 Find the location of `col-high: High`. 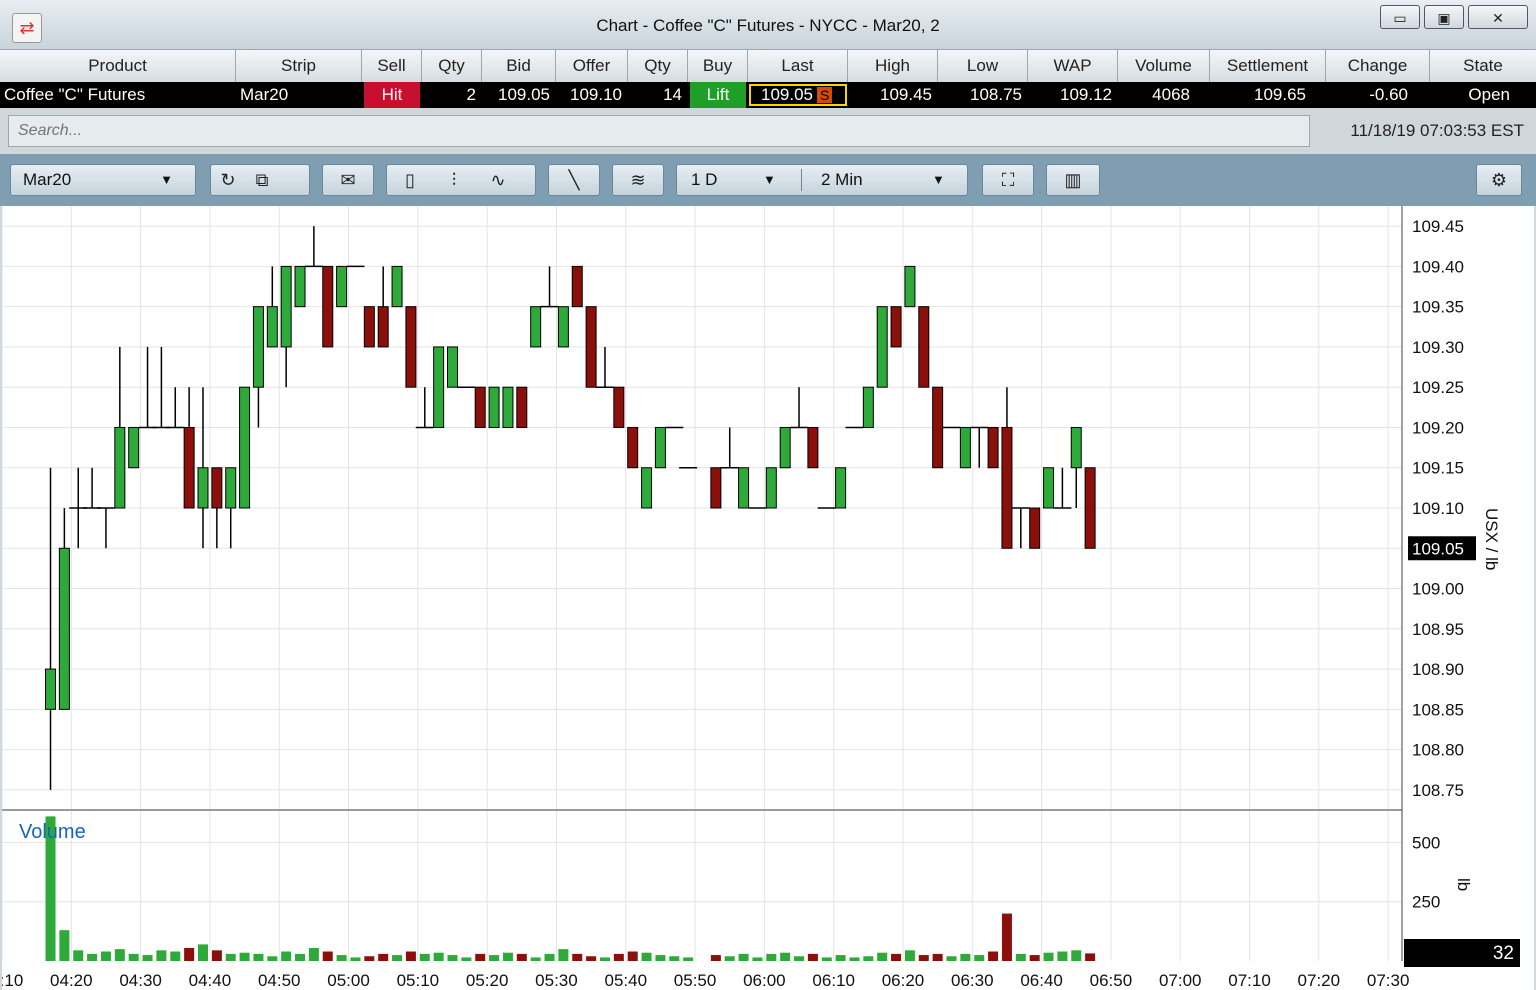

col-high: High is located at coordinates (893, 66).